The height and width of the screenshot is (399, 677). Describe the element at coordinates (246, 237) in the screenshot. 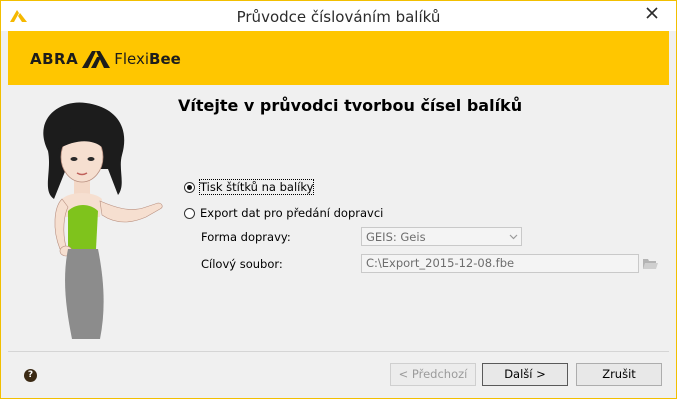

I see `shipping-label: Forma dopravy:` at that location.